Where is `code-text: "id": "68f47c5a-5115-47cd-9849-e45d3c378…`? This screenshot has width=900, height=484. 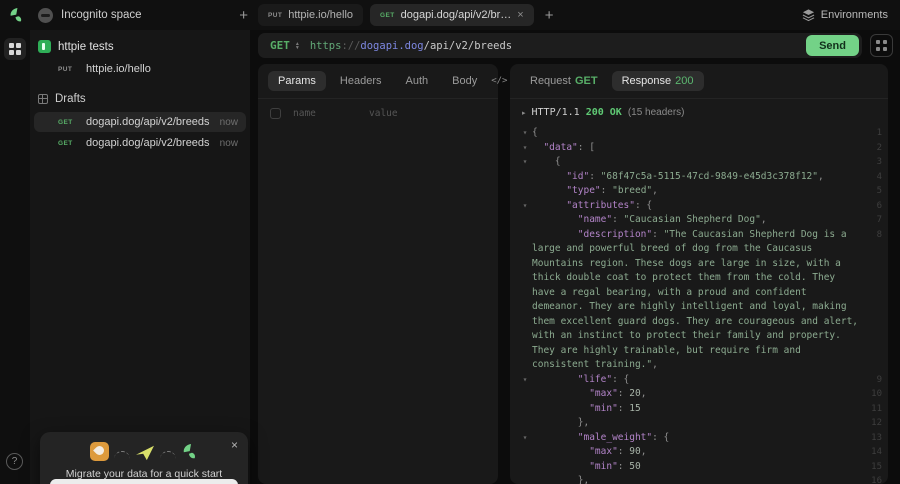 code-text: "id": "68f47c5a-5115-47cd-9849-e45d3c378… is located at coordinates (695, 176).